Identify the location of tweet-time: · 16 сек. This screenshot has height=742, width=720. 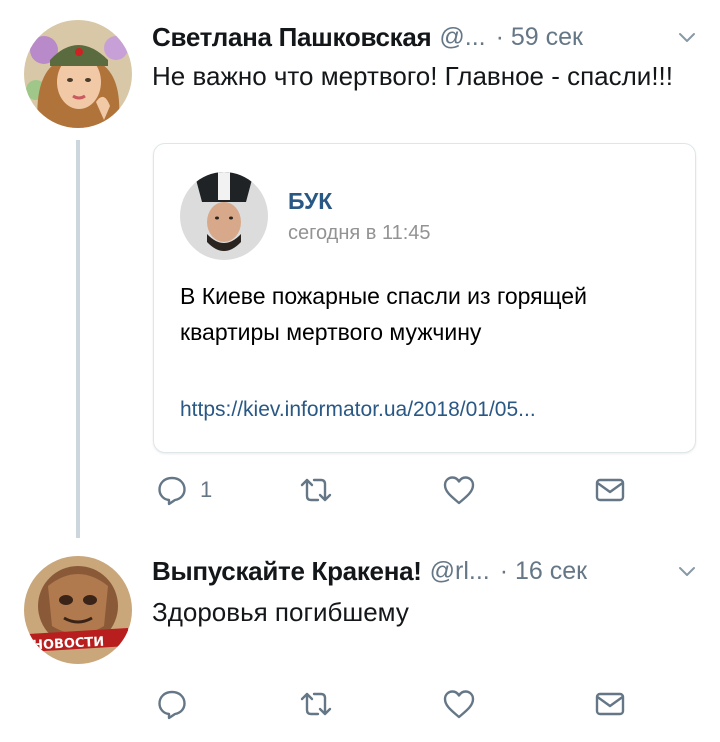
(543, 571).